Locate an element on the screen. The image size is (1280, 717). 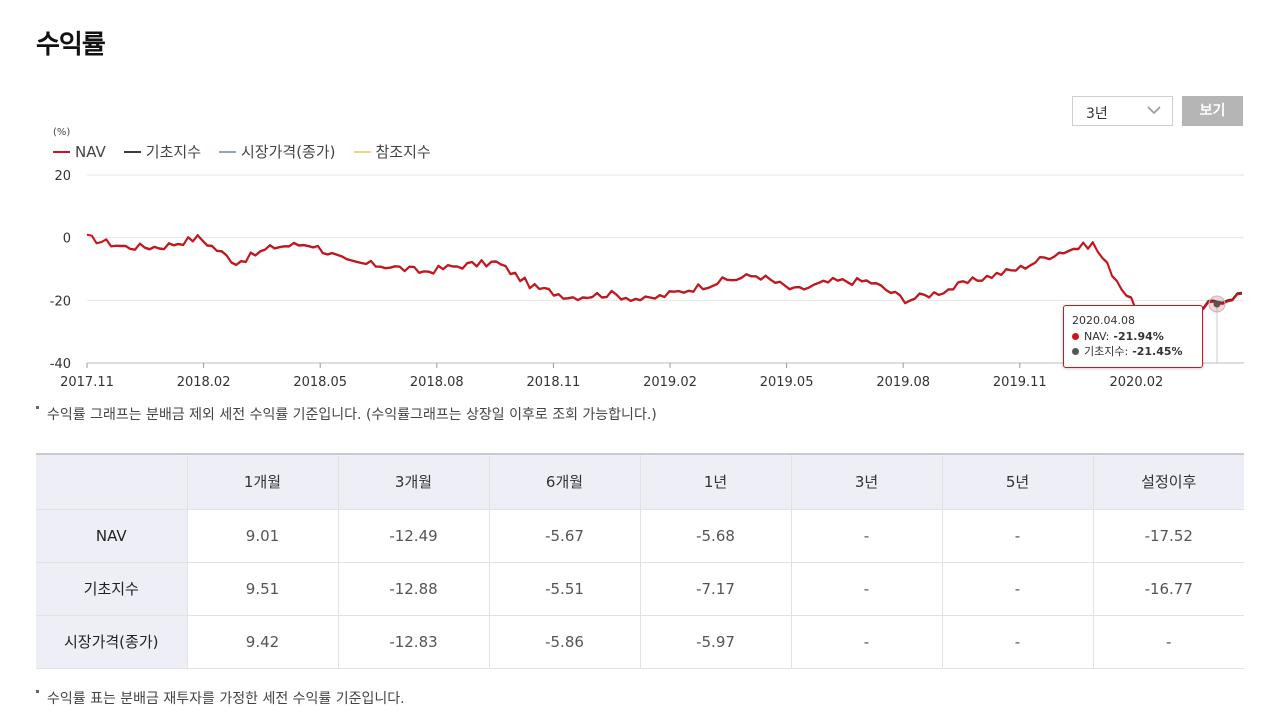
table-header-row: 1개월 3개월 6개월 1년 3년 5년 설정이후 is located at coordinates (640, 481).